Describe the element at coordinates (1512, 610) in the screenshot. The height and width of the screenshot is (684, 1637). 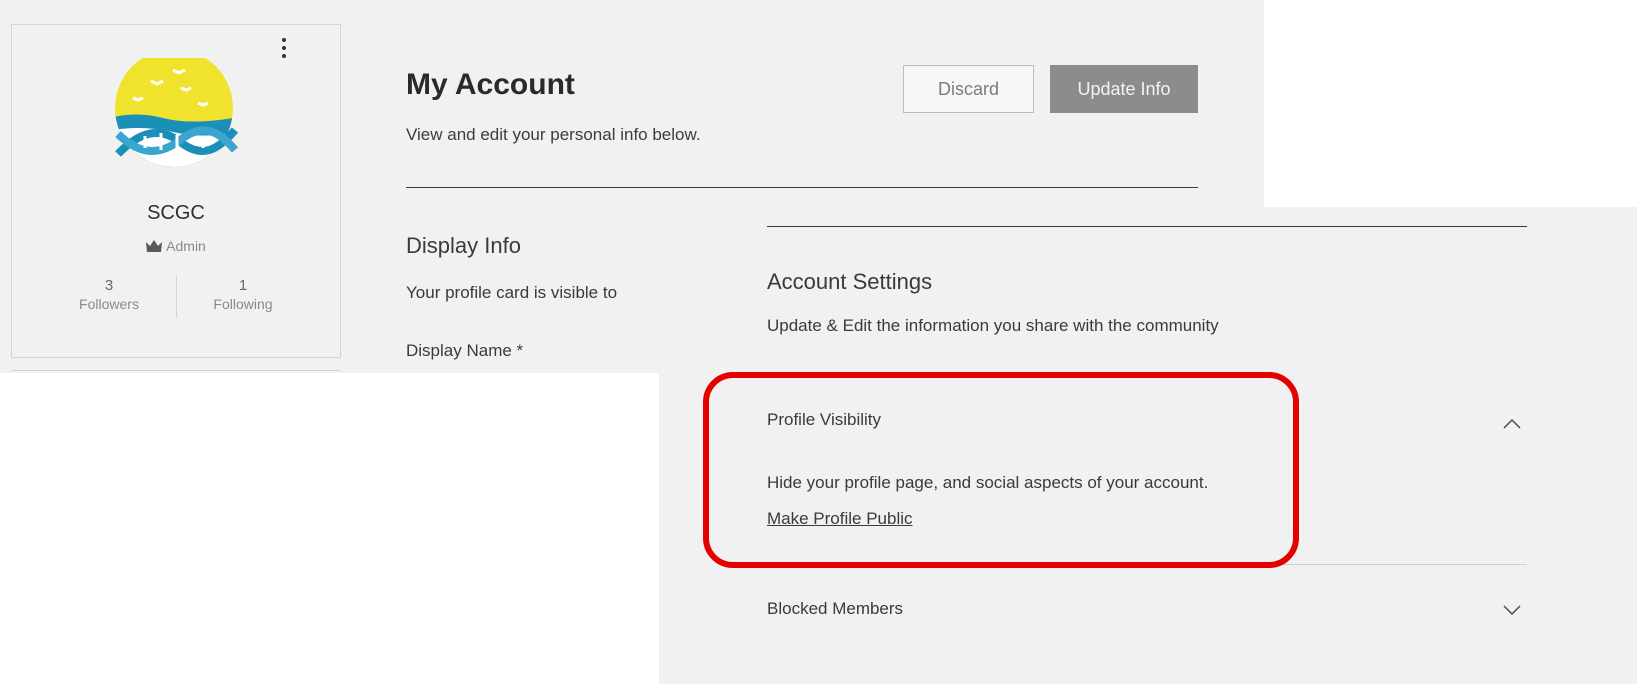
I see `chevron-down-icon` at that location.